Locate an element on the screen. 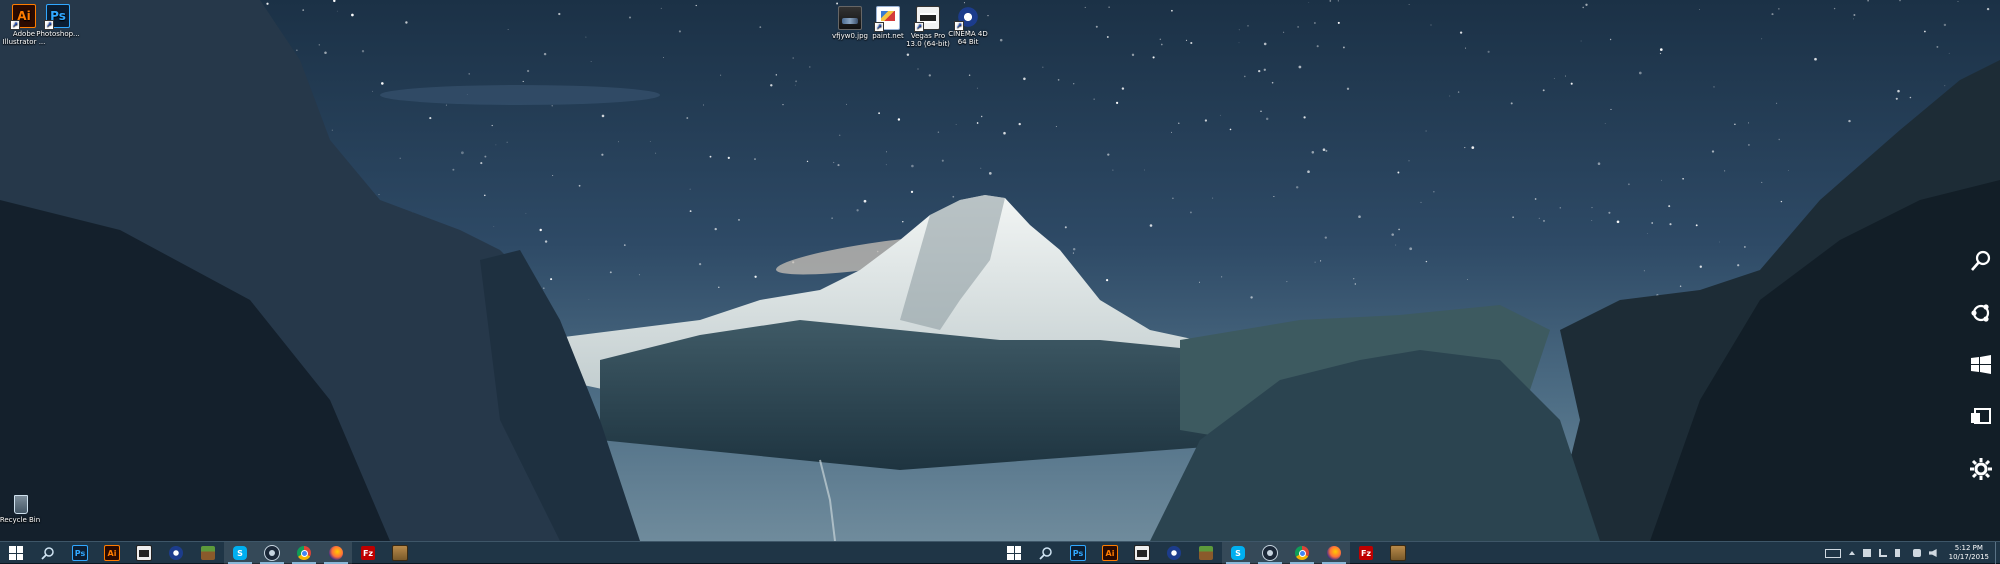 The width and height of the screenshot is (2000, 564). paint-net-icon: ↗ is located at coordinates (887, 19).